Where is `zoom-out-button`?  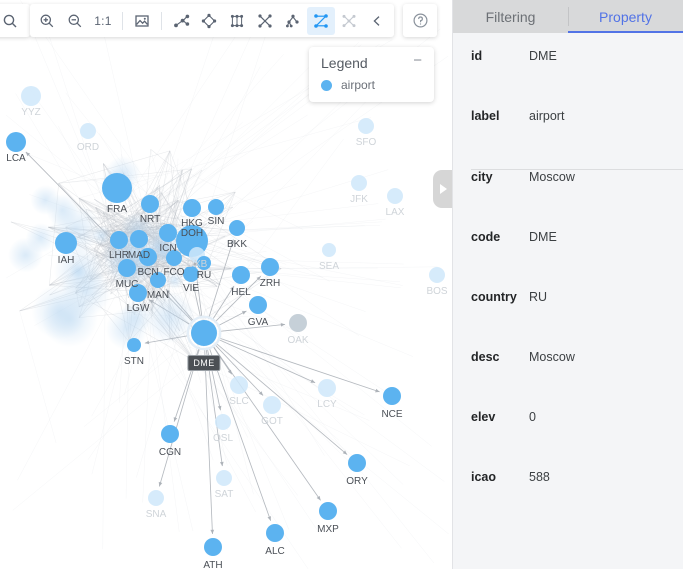
zoom-out-button is located at coordinates (75, 21).